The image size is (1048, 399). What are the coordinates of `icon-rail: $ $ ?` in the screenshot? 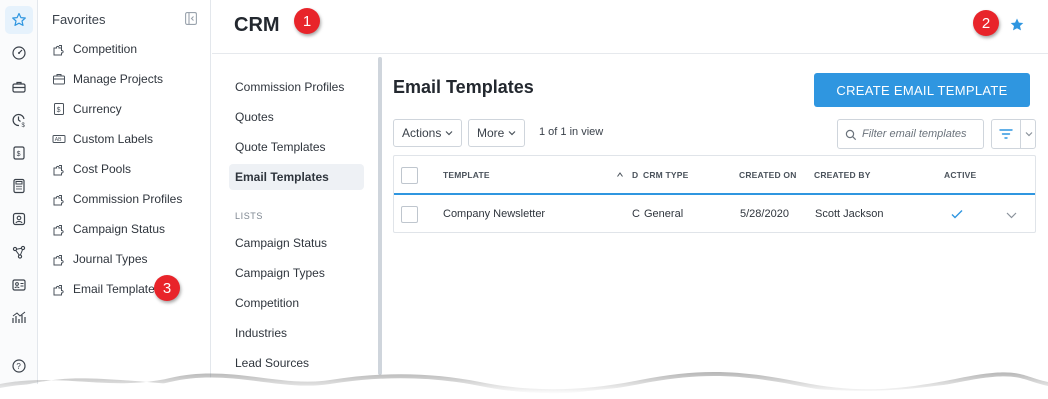 It's located at (19, 199).